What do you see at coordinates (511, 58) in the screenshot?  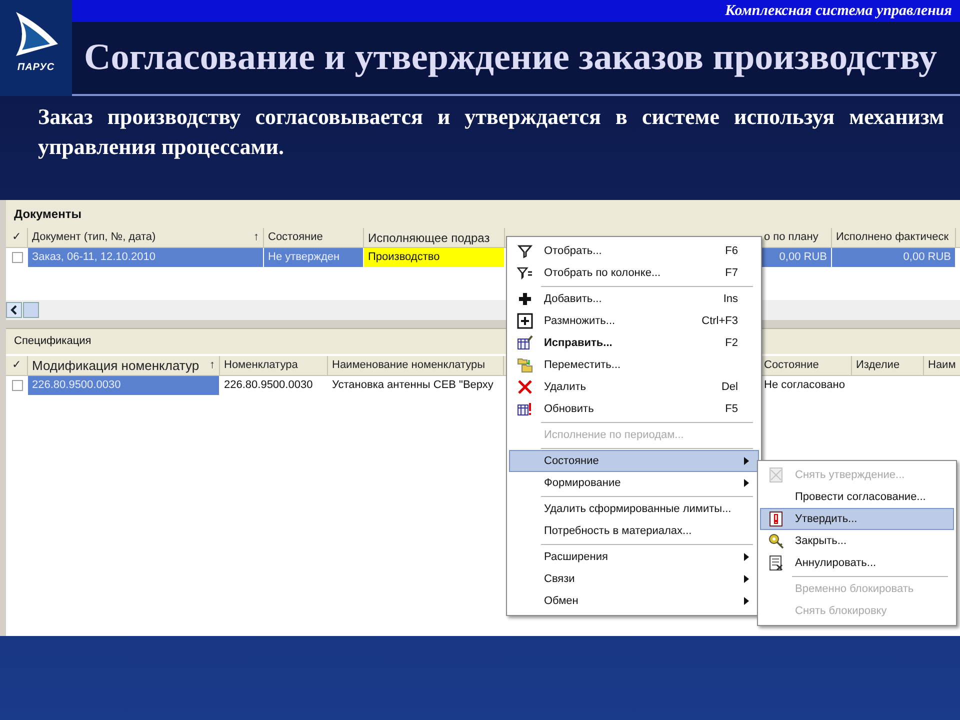 I see `slide-title: Согласование и утверждение заказов производству` at bounding box center [511, 58].